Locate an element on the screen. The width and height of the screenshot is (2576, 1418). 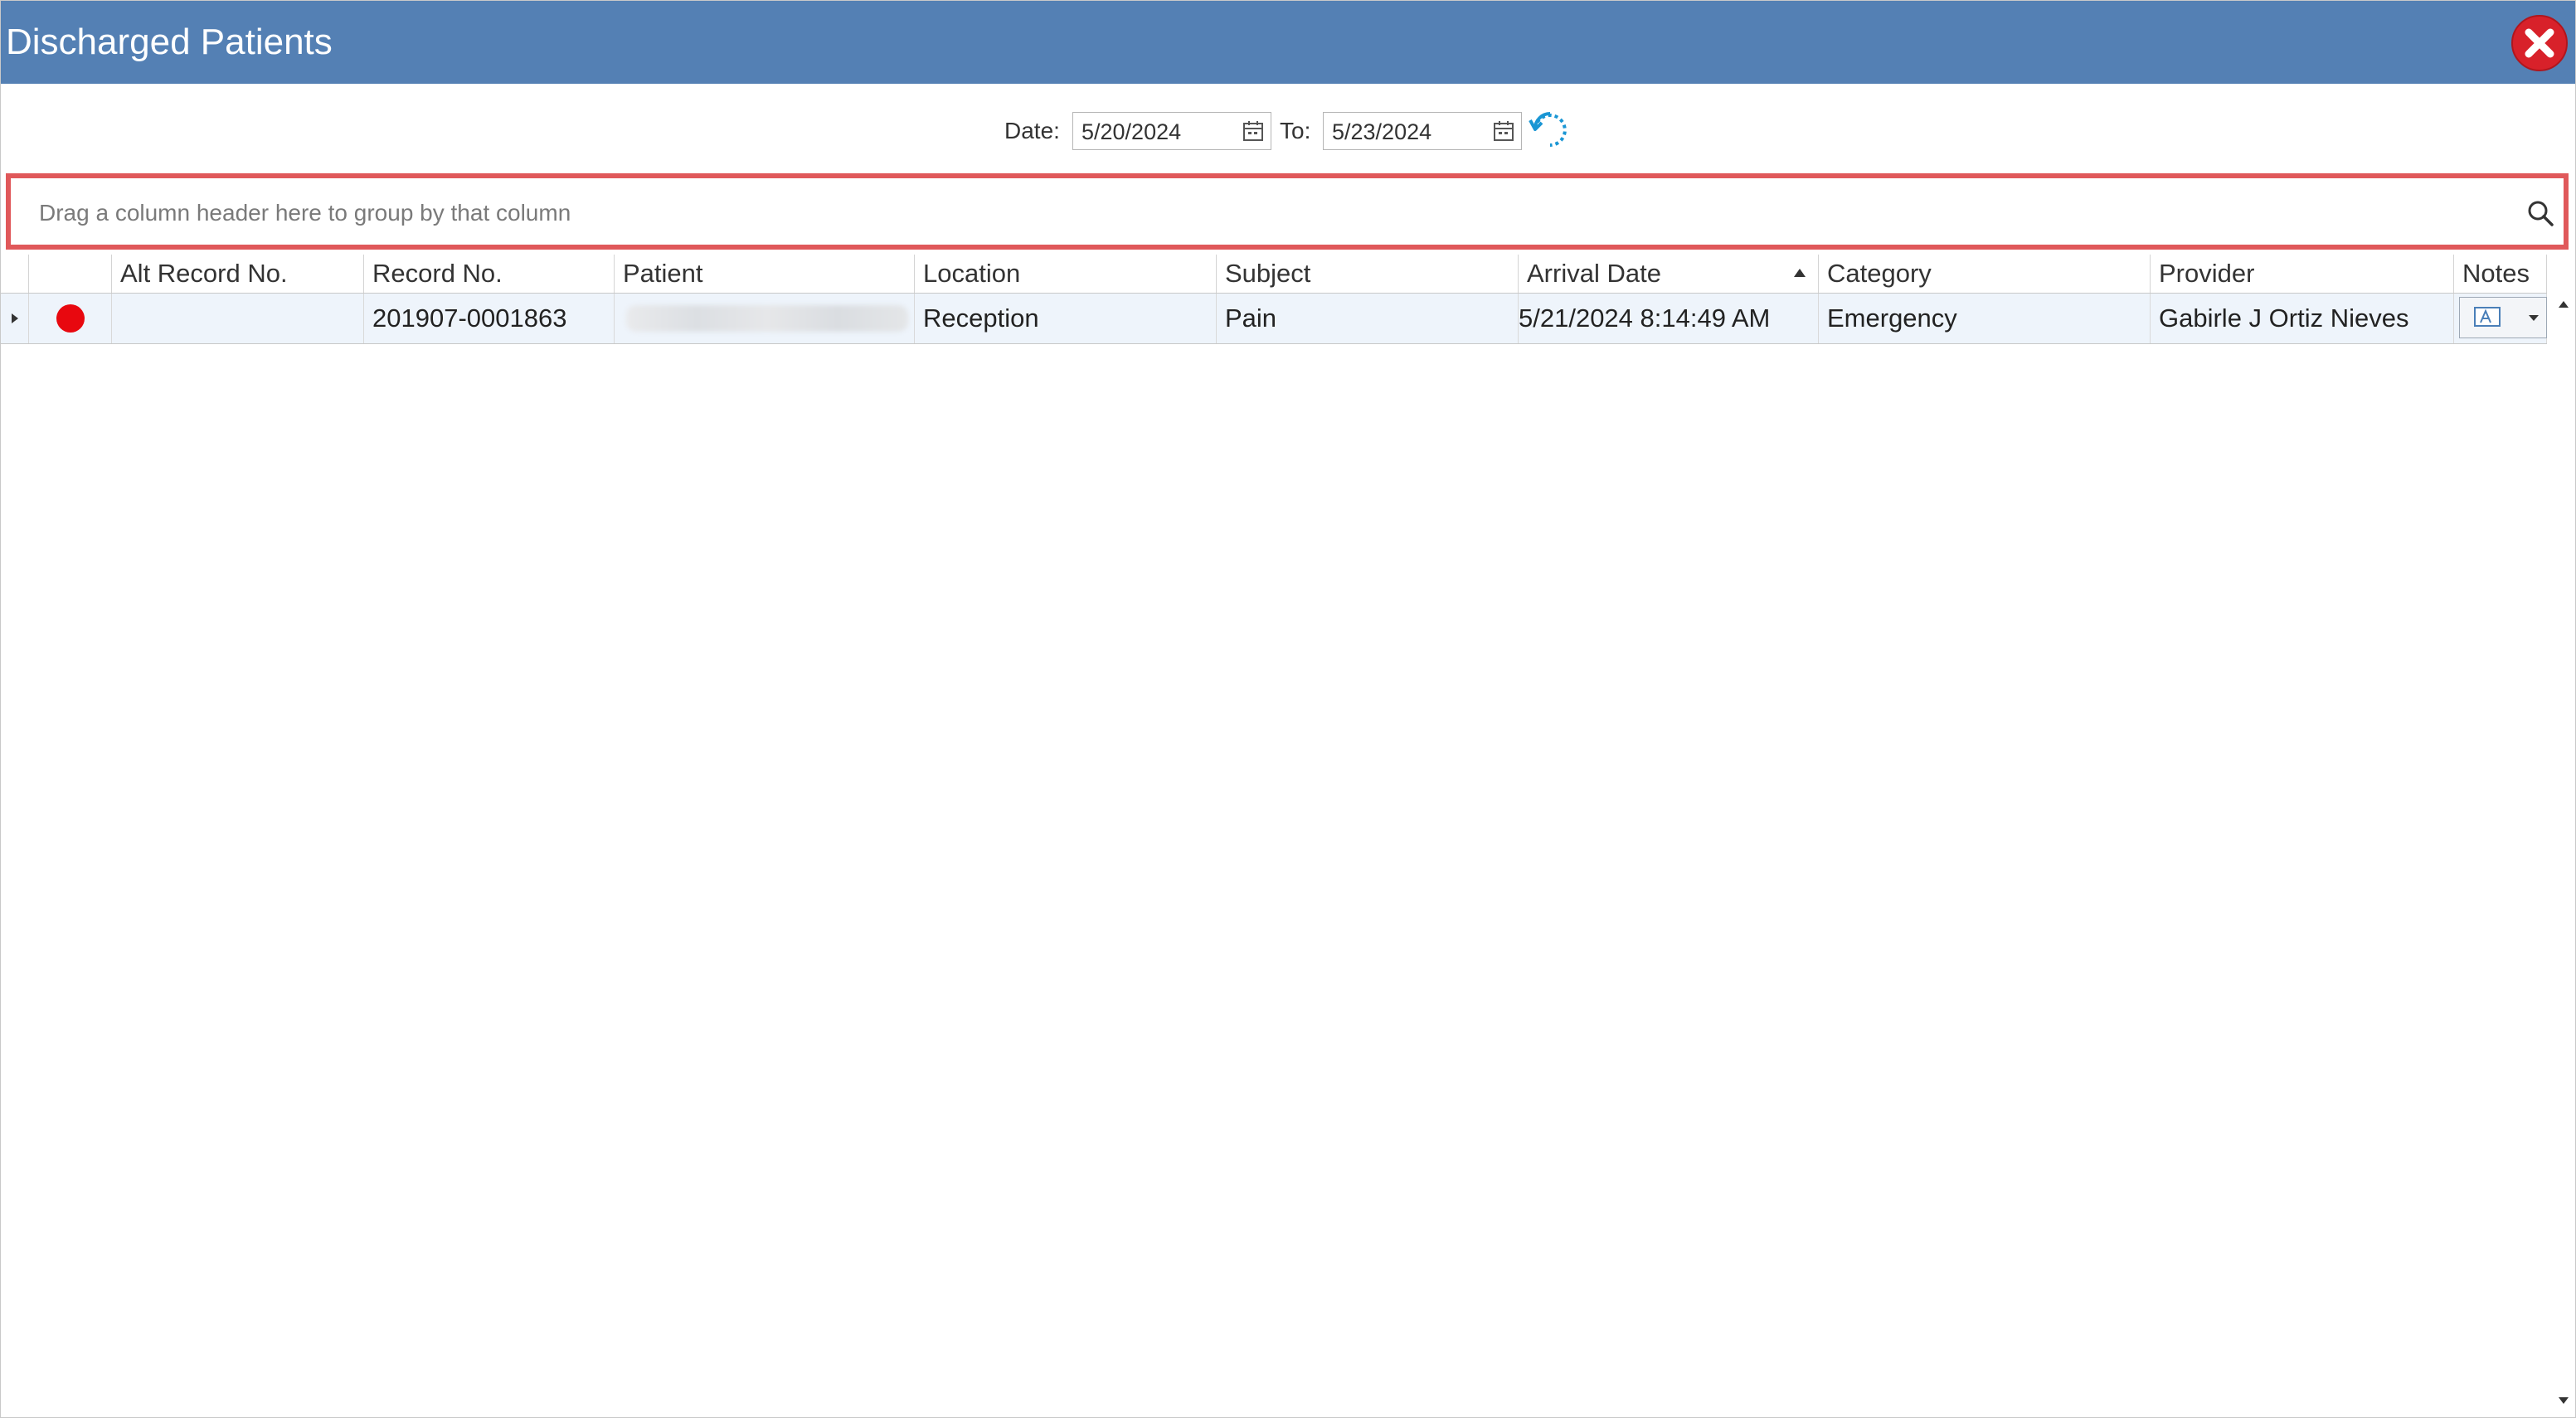
column-header-record-no: Record No. is located at coordinates (490, 274).